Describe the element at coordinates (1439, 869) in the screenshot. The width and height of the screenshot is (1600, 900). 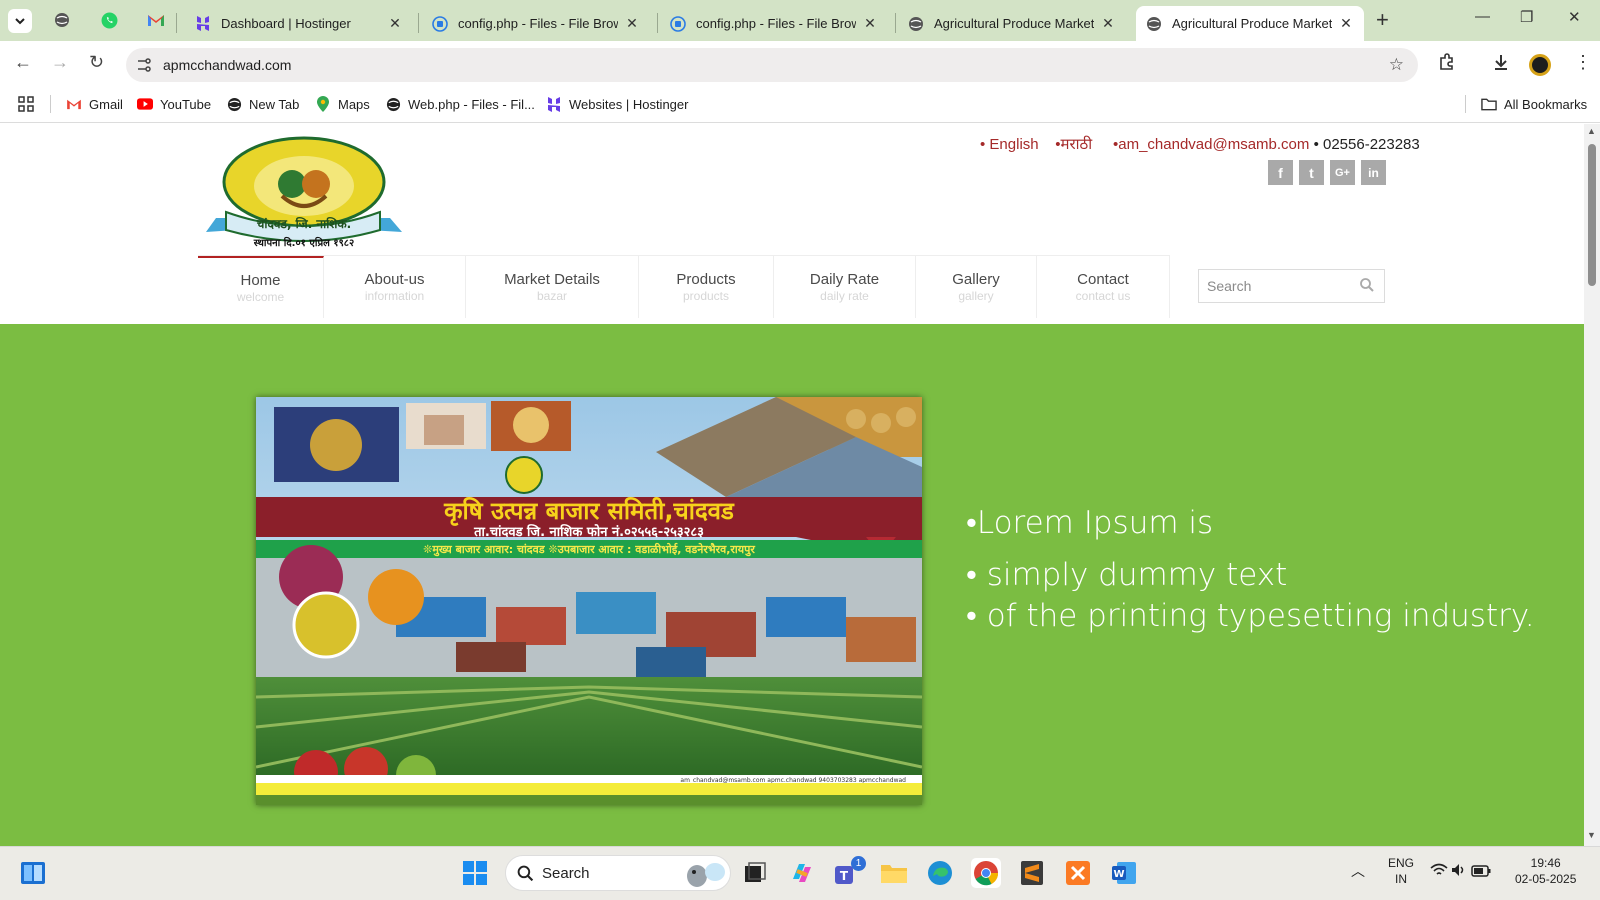
I see `wifi-icon` at that location.